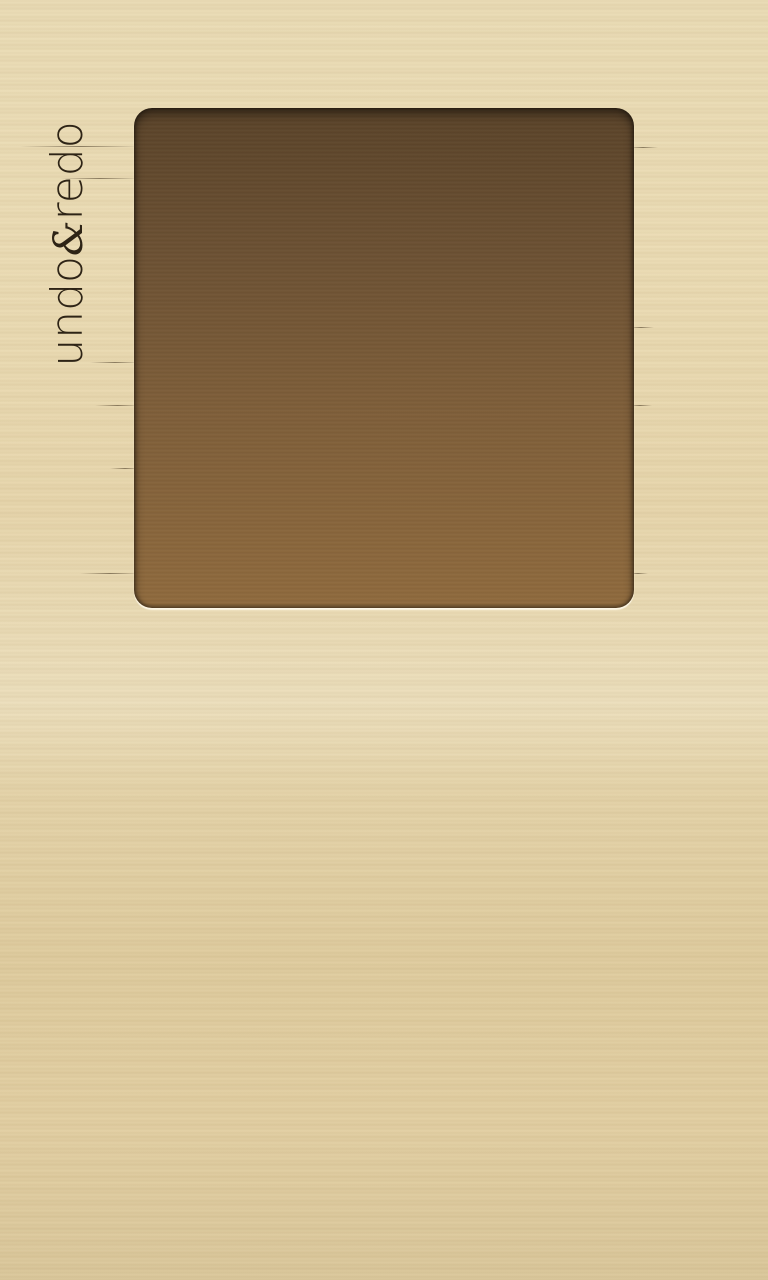 The width and height of the screenshot is (768, 1280). What do you see at coordinates (67, 311) in the screenshot?
I see `logo-undo: undo` at bounding box center [67, 311].